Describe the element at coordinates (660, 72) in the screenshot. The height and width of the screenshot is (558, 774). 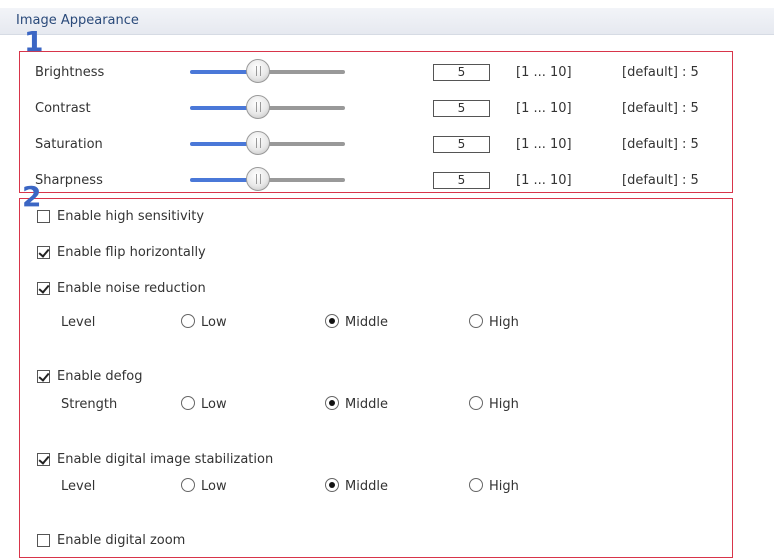
I see `brightness-default: [default] : 5` at that location.